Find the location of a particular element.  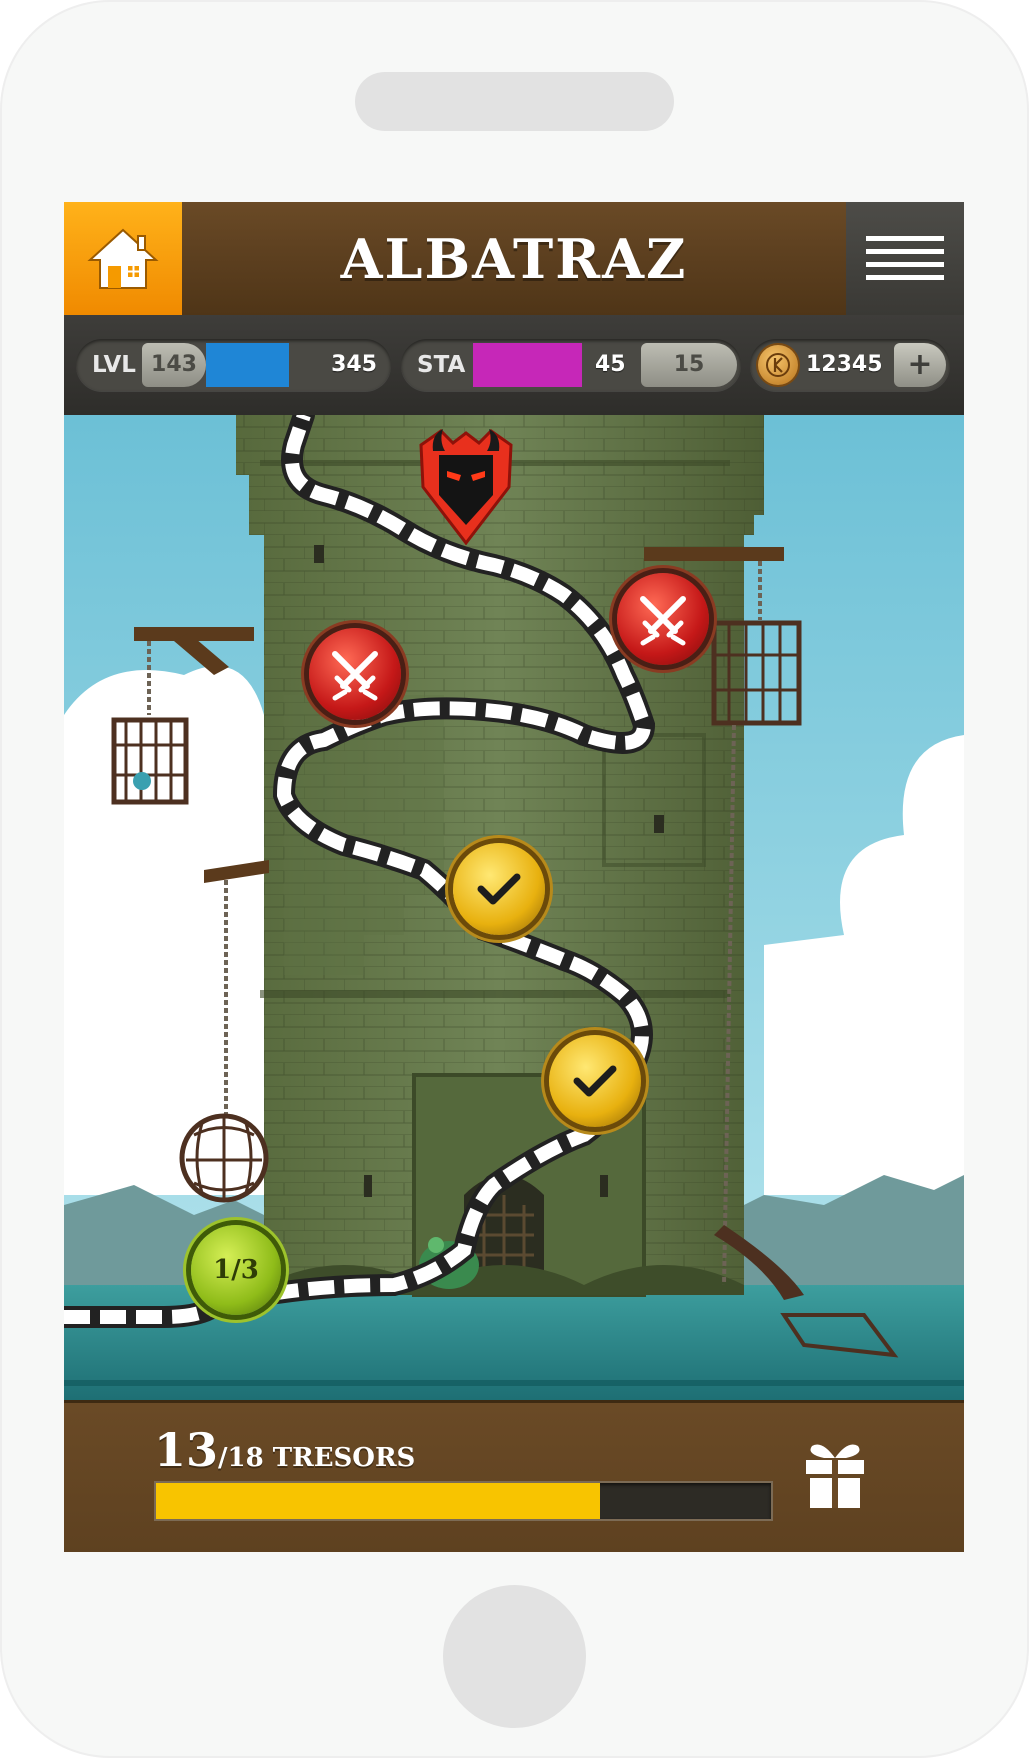

gift-icon is located at coordinates (835, 1476).